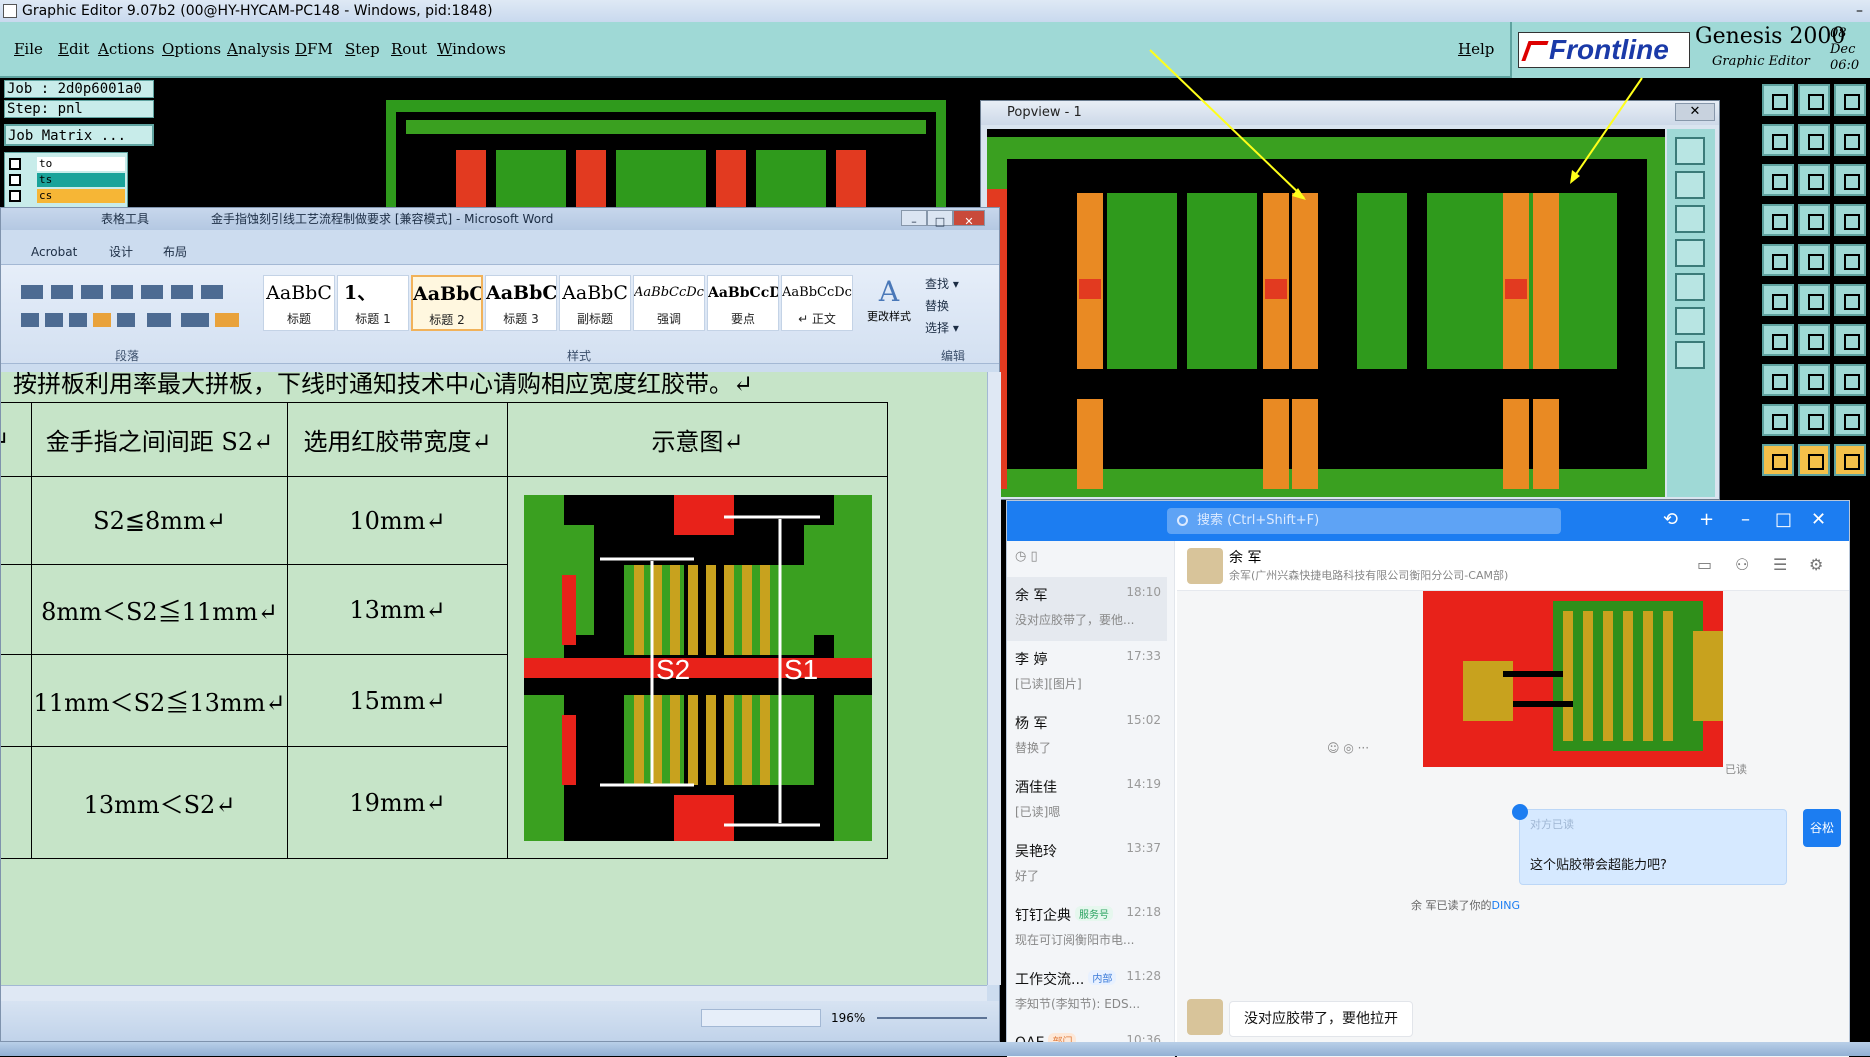  Describe the element at coordinates (1780, 564) in the screenshot. I see `search-chat-icon: ☰` at that location.